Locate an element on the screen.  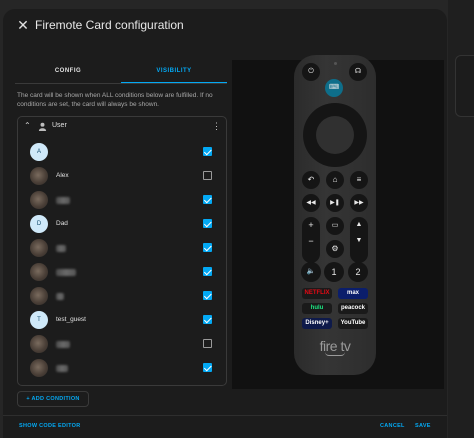
channel-rocker: ▲ ▼ is located at coordinates (359, 240).